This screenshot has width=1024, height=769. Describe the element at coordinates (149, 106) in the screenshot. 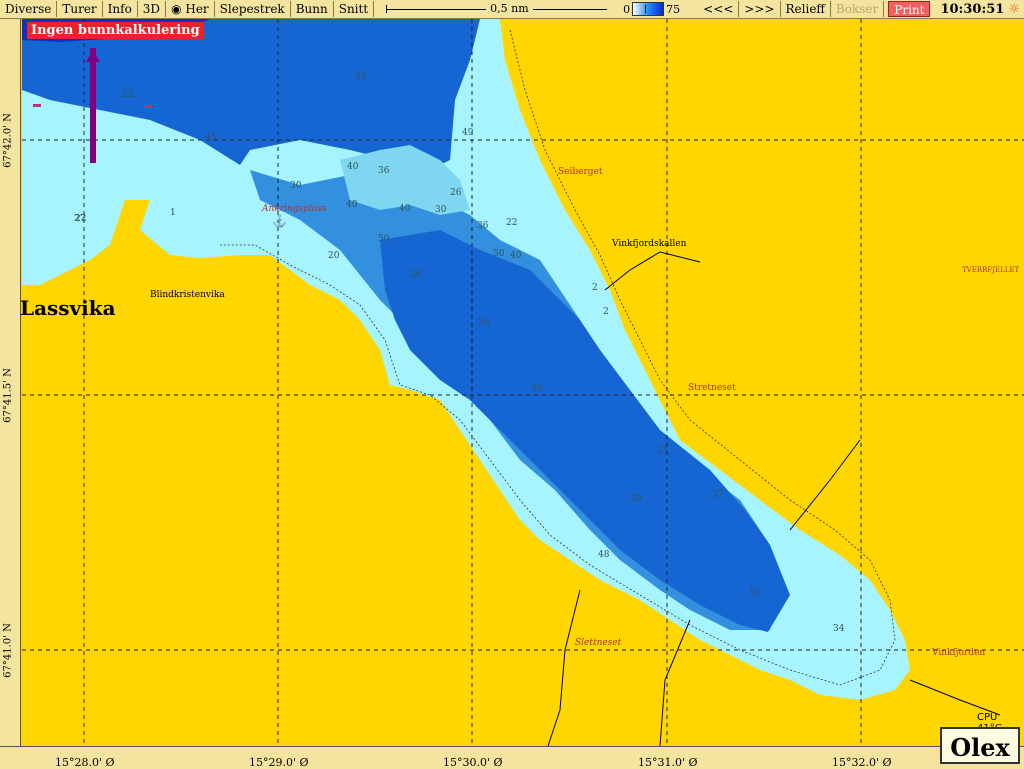

I see `mark-right` at that location.